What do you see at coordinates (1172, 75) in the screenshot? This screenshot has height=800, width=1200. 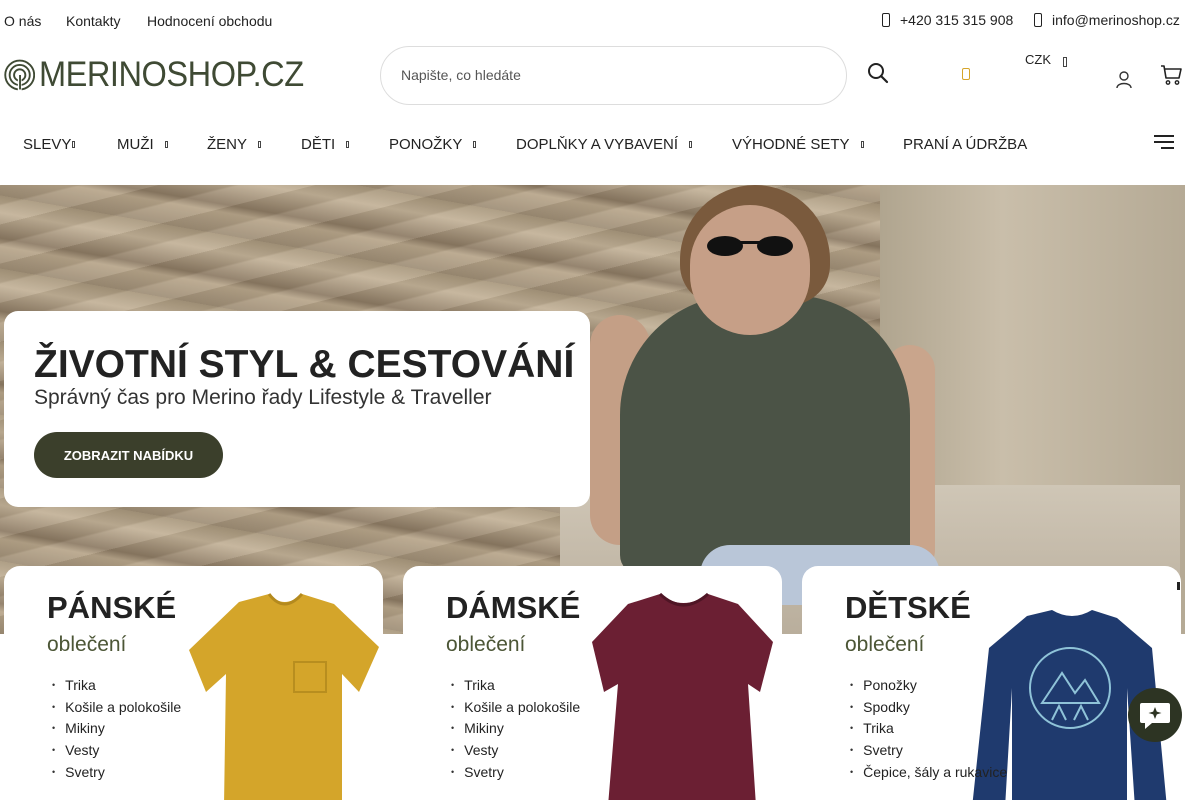 I see `cart-icon` at bounding box center [1172, 75].